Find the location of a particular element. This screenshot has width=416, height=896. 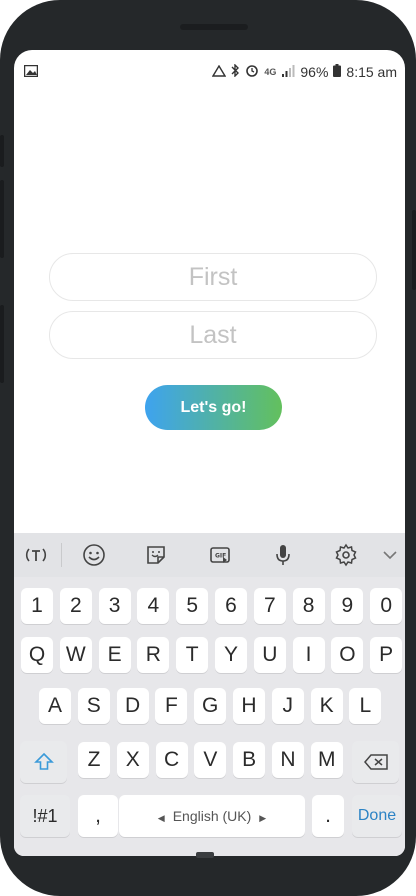

key-a: A is located at coordinates (55, 706).